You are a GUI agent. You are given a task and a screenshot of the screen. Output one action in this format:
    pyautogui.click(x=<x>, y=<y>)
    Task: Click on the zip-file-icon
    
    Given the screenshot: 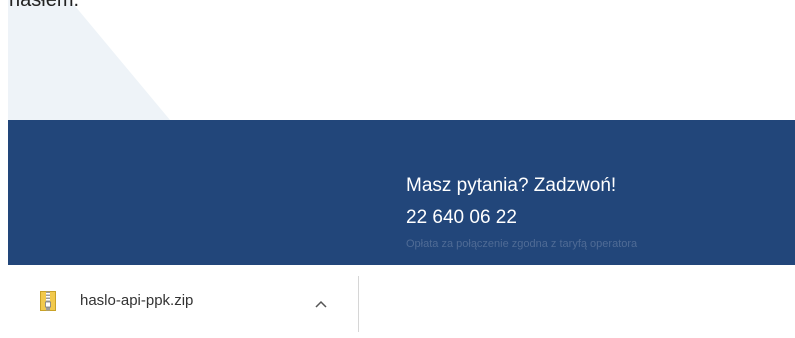 What is the action you would take?
    pyautogui.click(x=48, y=301)
    